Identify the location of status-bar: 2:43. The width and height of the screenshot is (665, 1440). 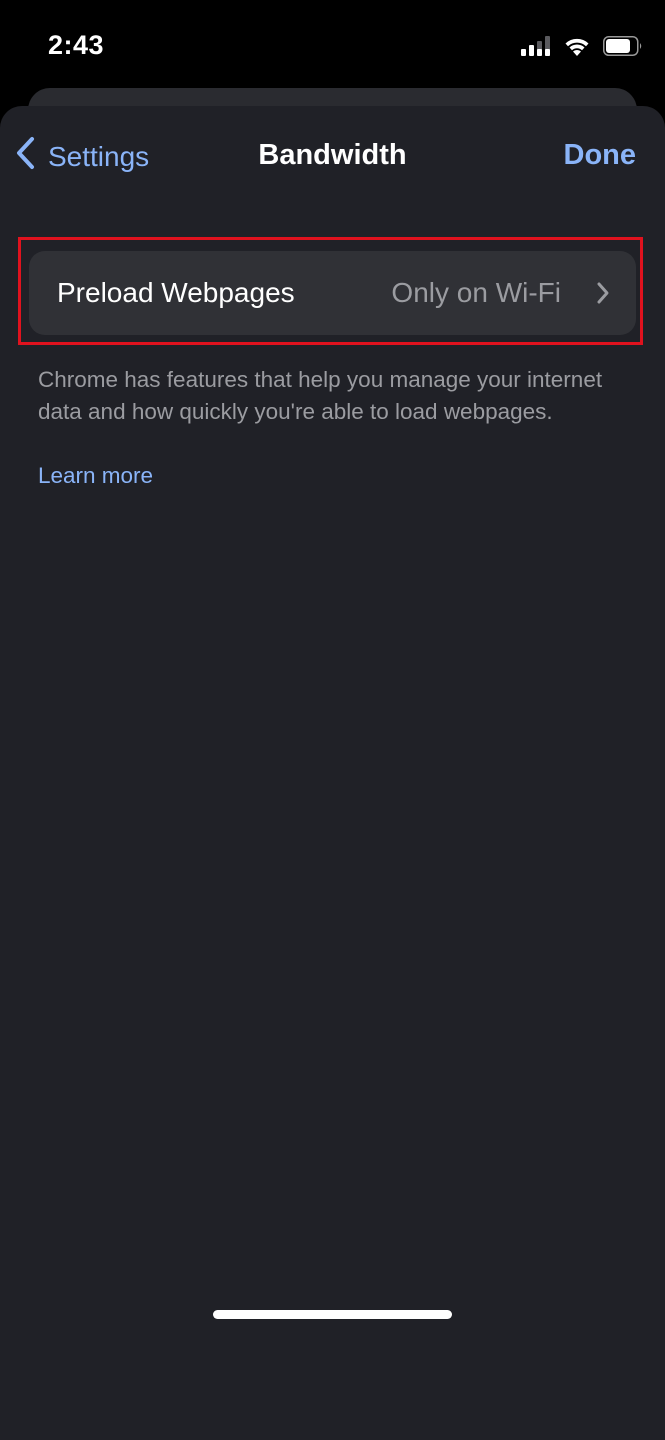
(332, 48).